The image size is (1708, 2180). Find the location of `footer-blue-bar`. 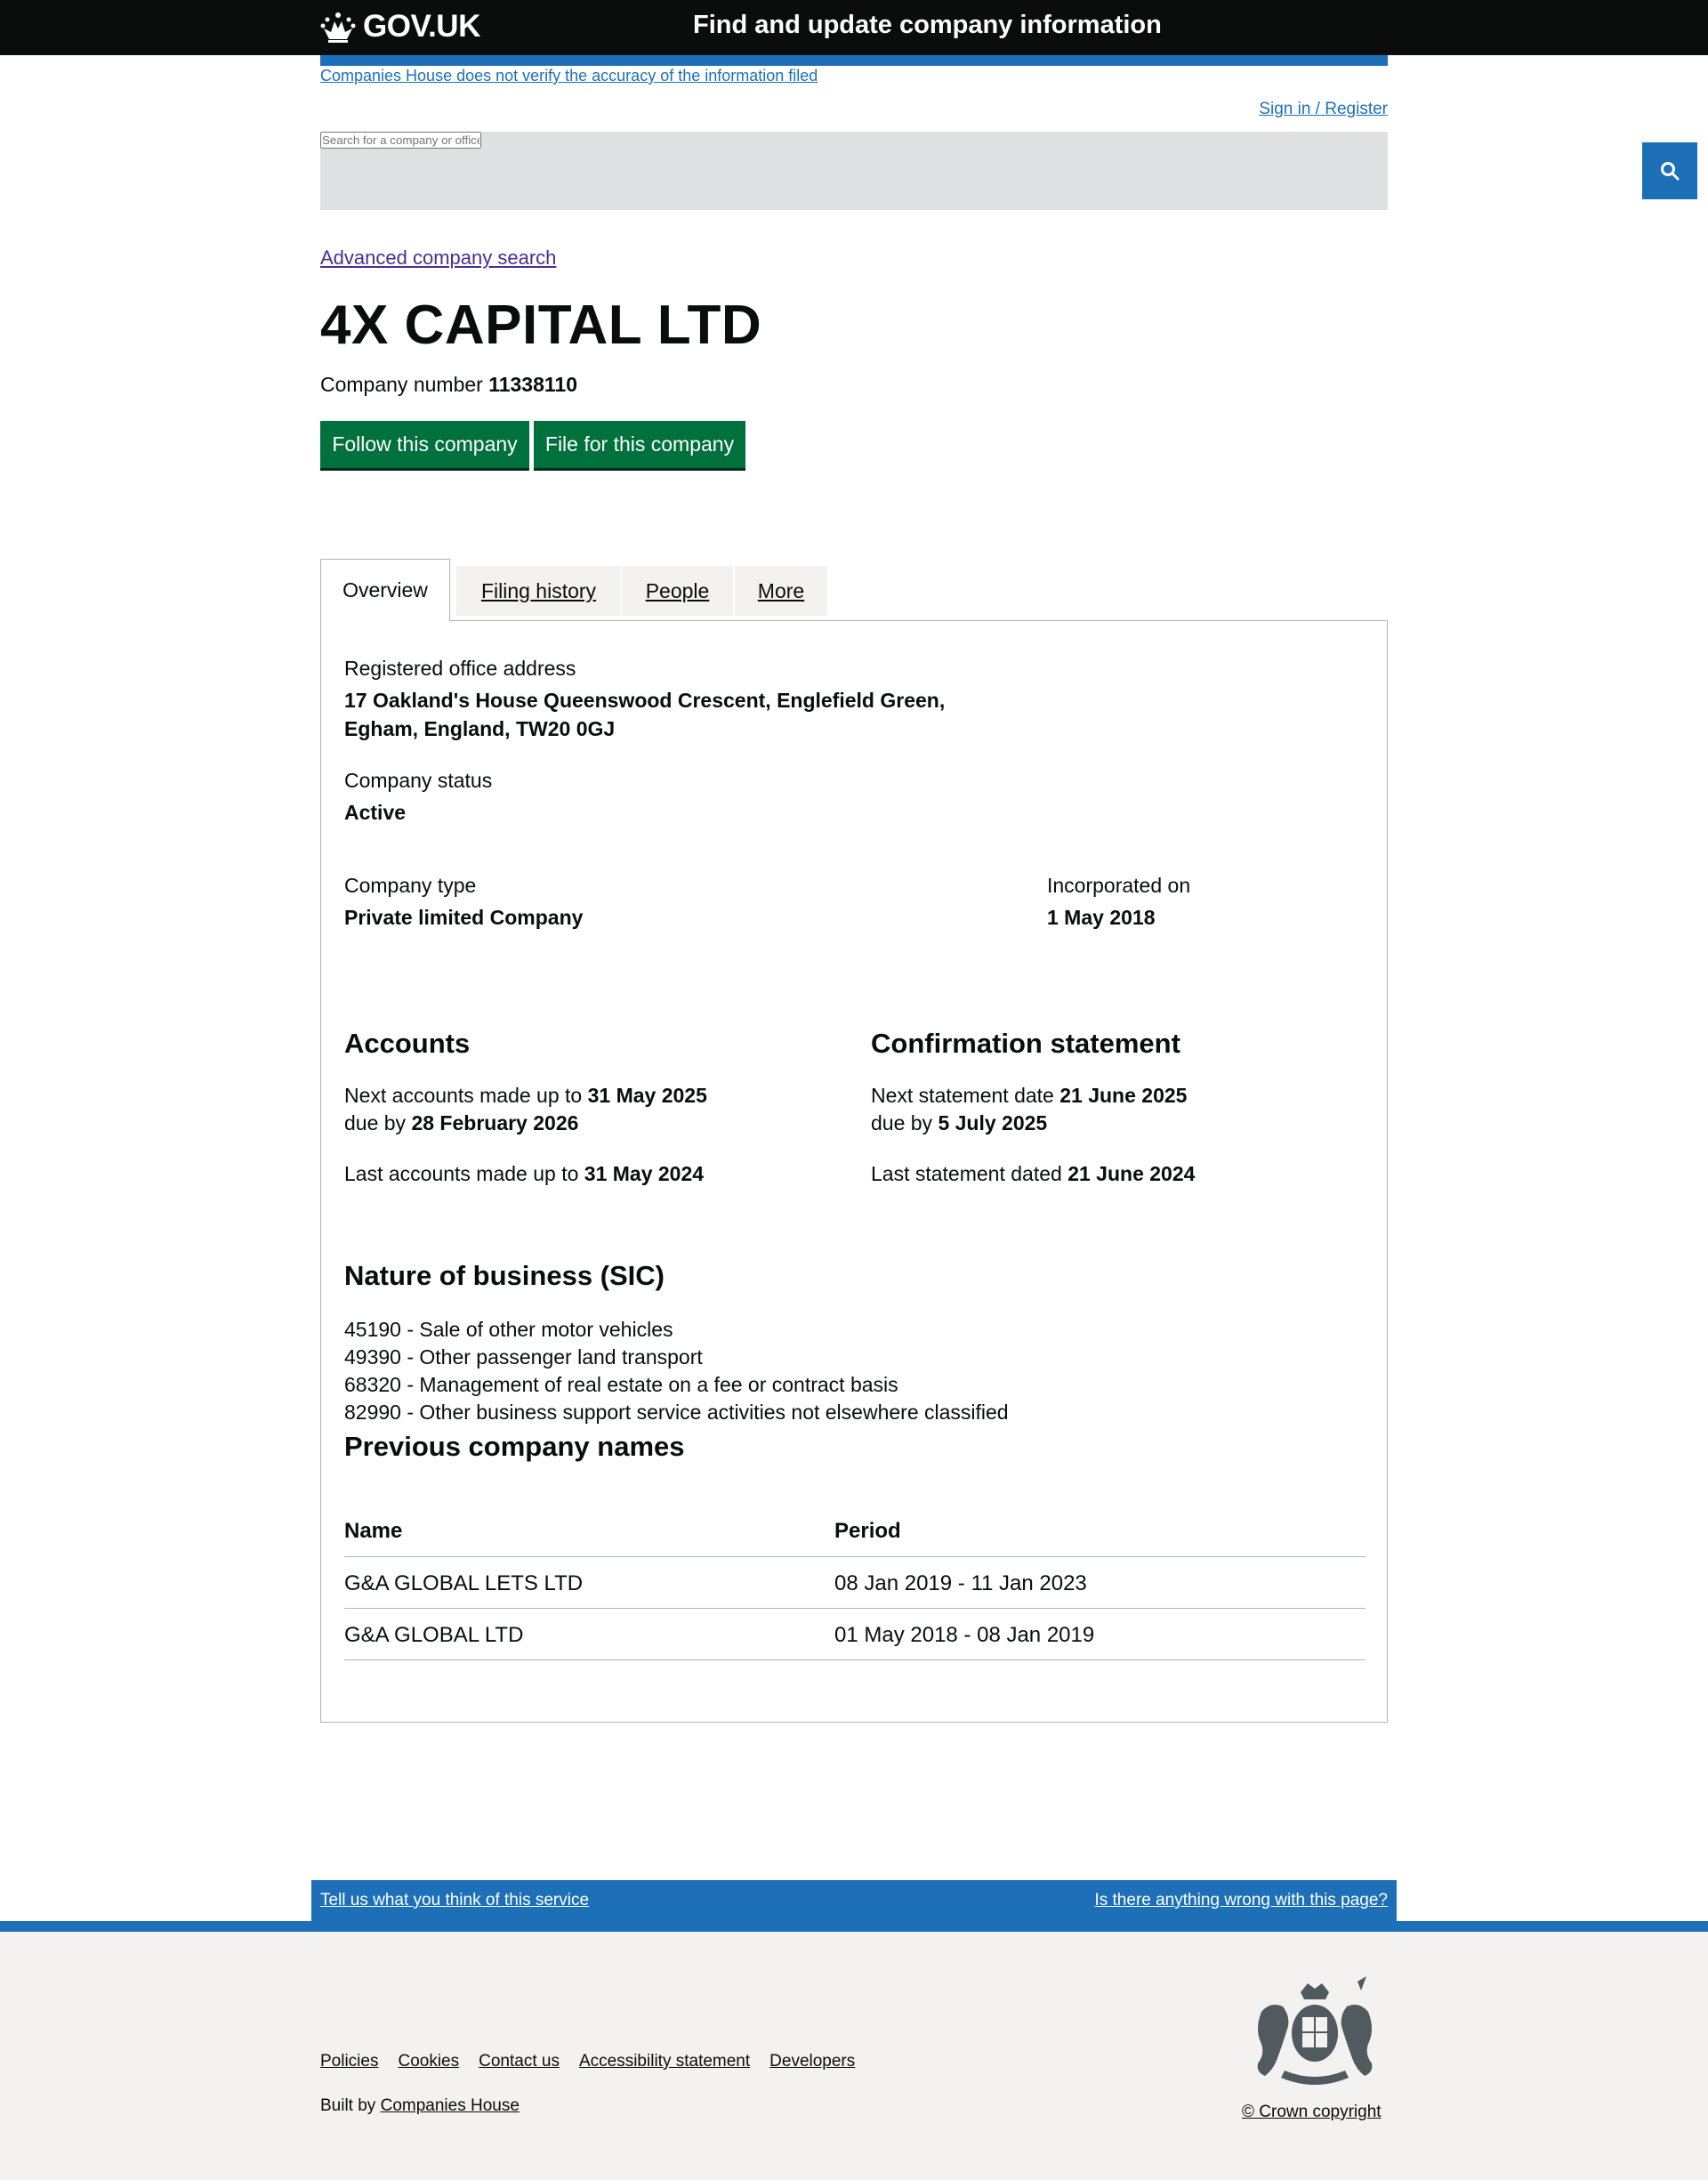

footer-blue-bar is located at coordinates (854, 1926).